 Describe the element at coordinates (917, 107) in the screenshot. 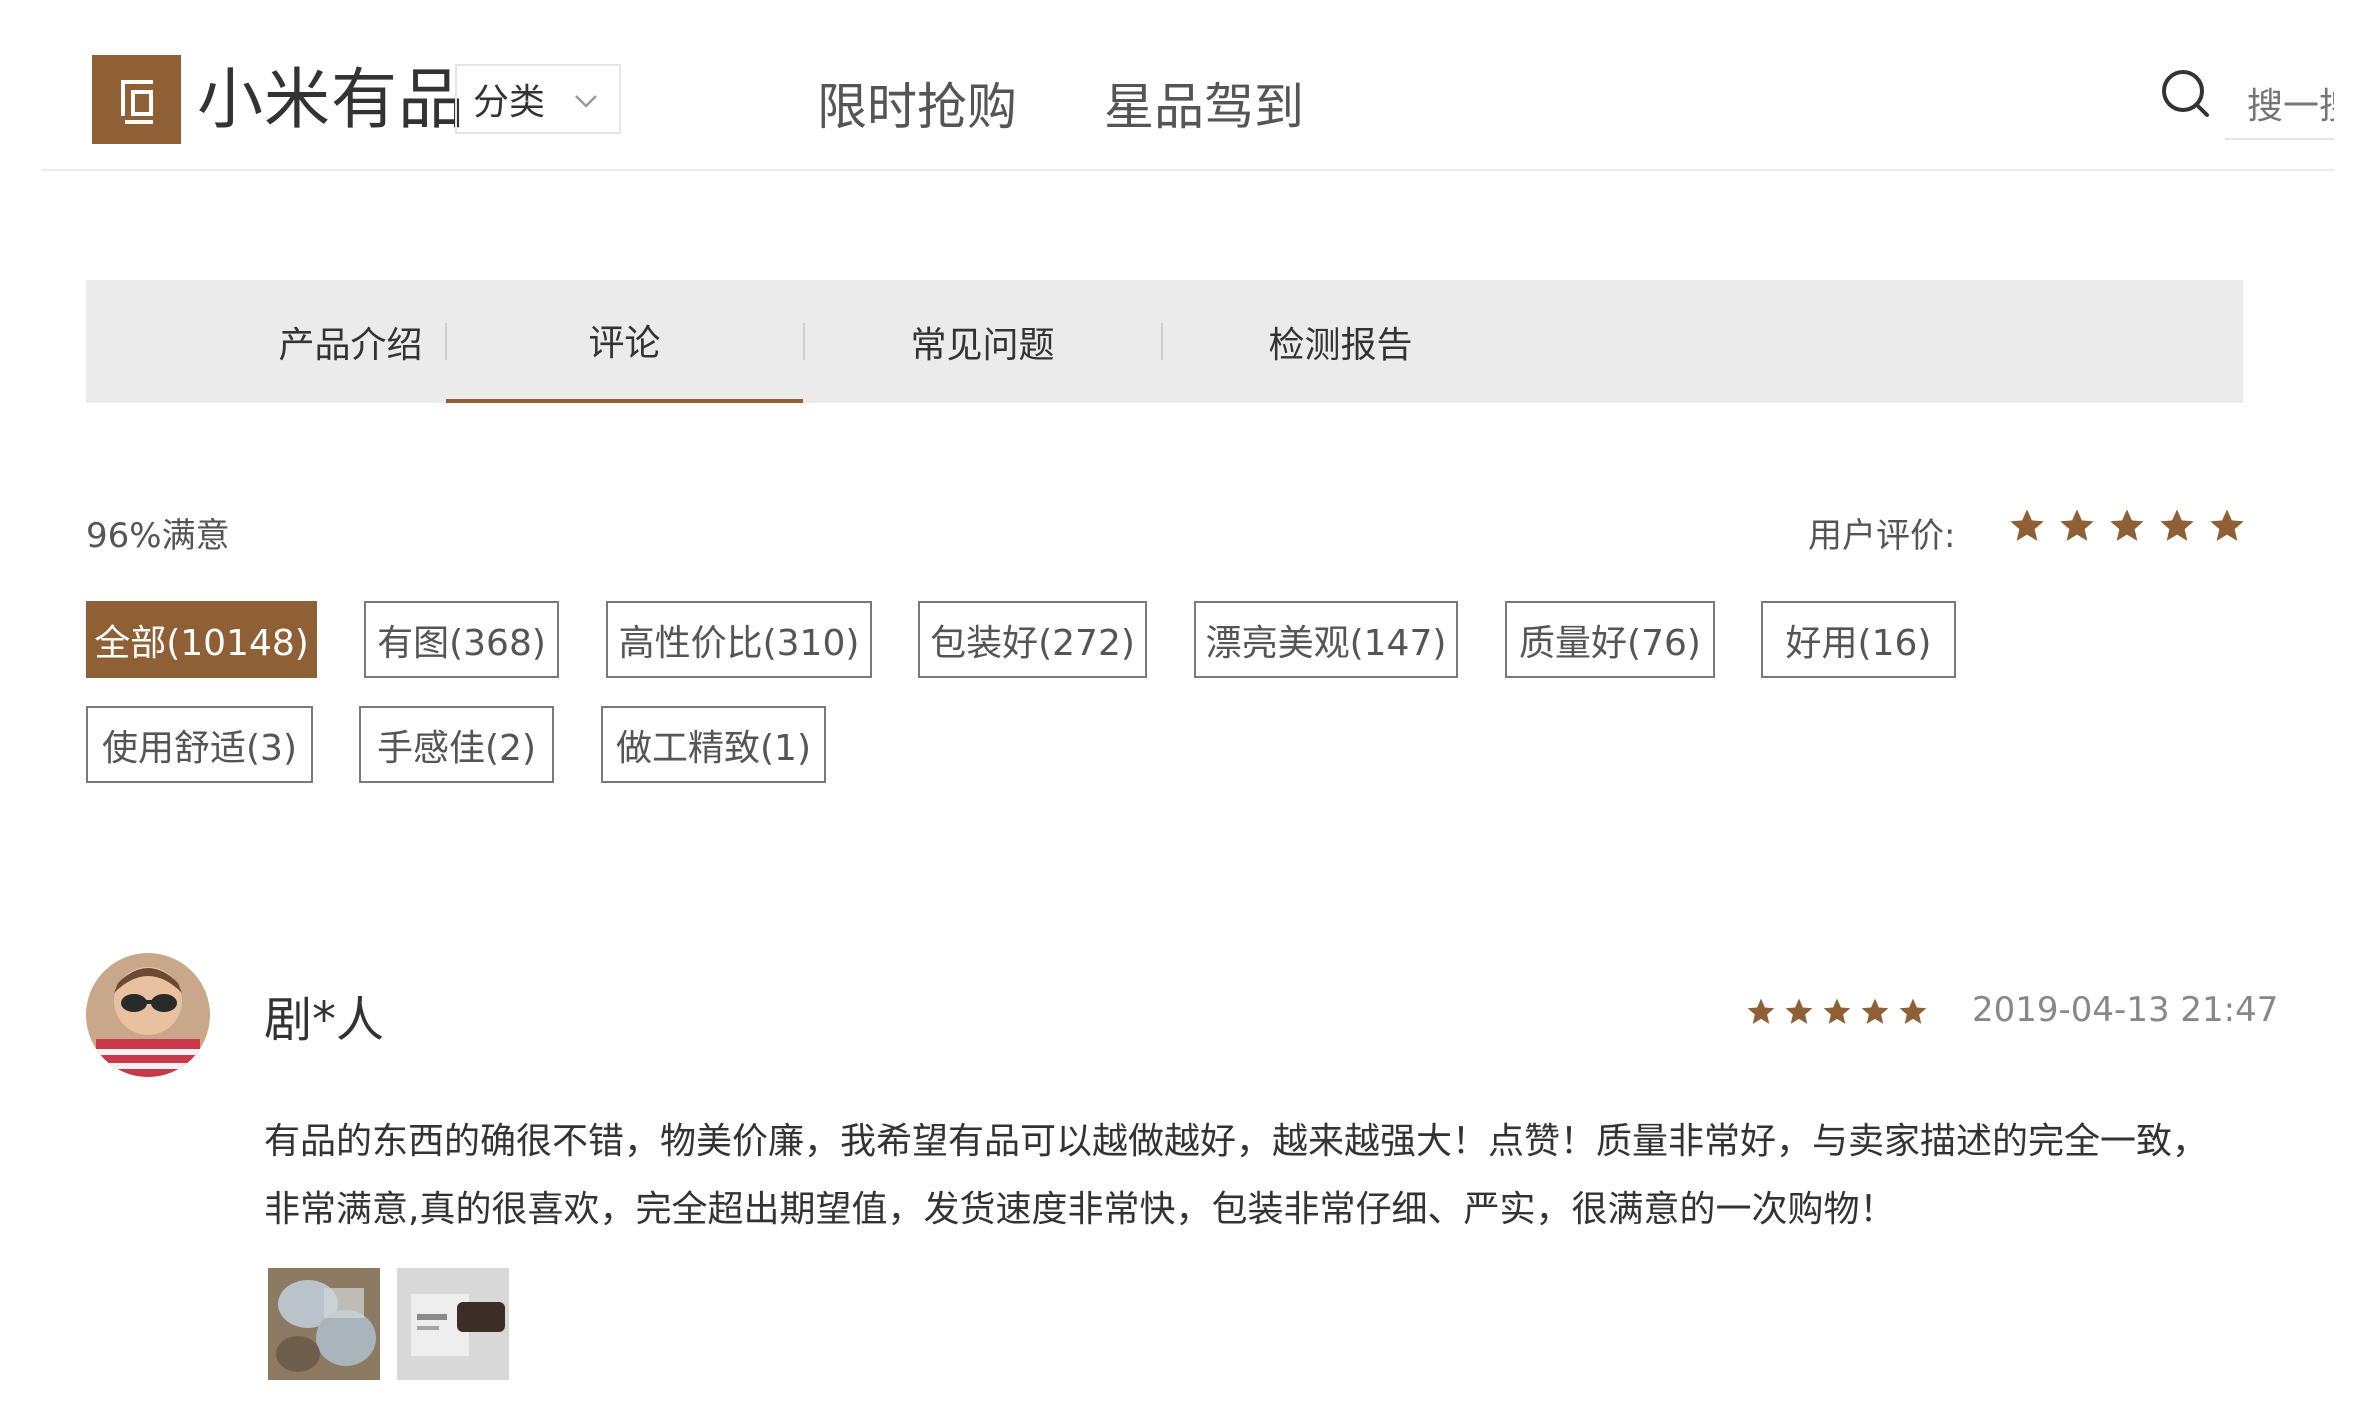

I see `nav-flash-sale: 限时抢购` at that location.